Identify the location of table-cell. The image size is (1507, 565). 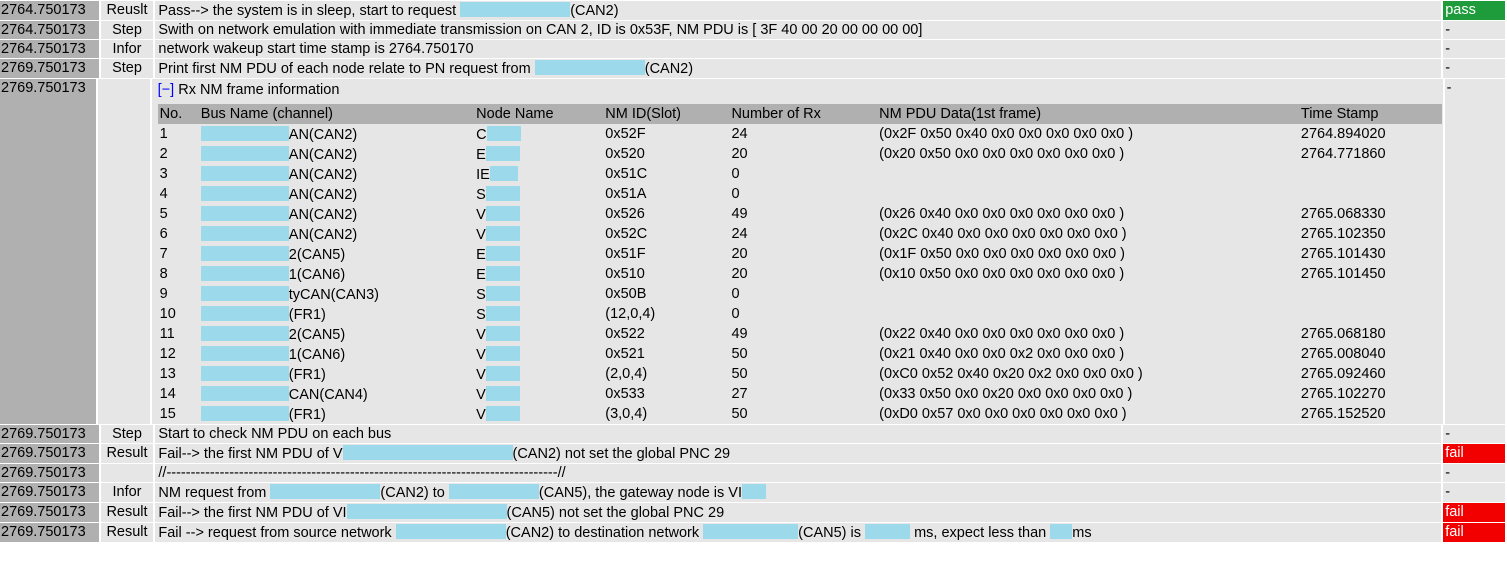
(1088, 314).